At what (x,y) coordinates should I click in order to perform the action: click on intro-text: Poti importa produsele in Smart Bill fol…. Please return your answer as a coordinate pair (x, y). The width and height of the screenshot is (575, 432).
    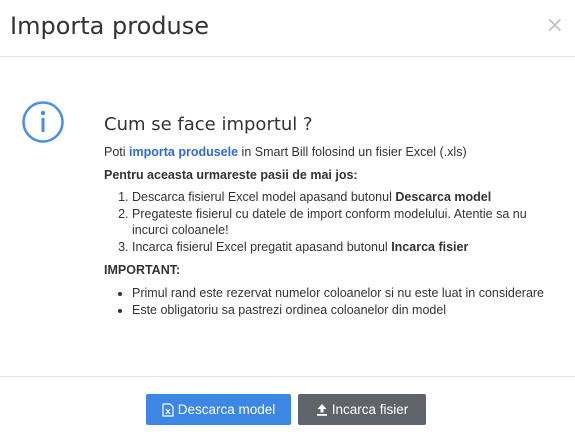
    Looking at the image, I should click on (329, 152).